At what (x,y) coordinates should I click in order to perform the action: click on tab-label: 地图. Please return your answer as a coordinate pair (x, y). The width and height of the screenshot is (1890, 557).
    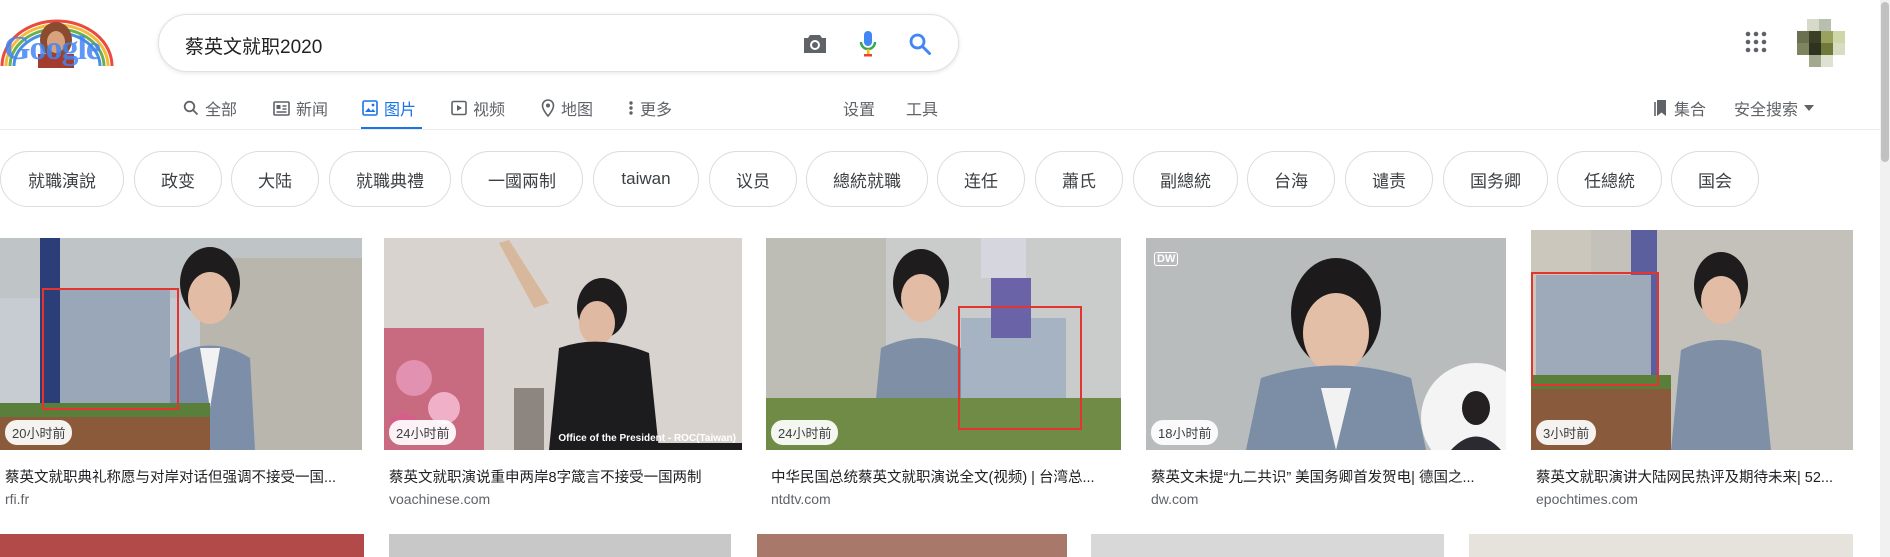
    Looking at the image, I should click on (577, 110).